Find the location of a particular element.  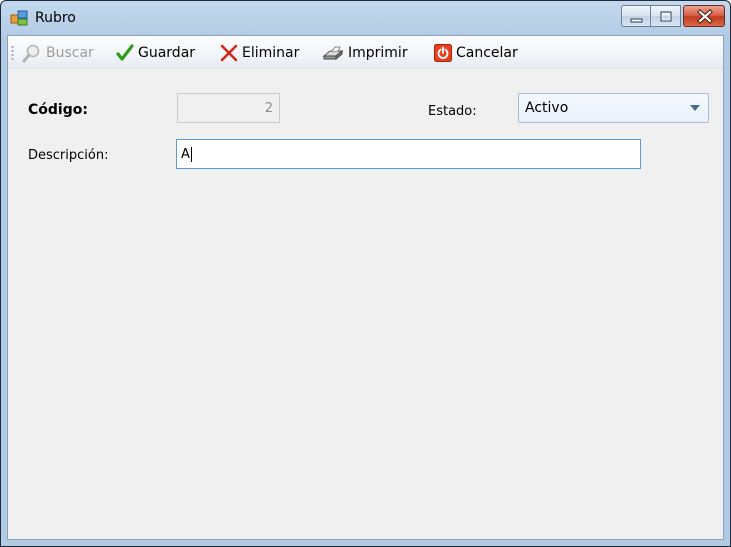

maximize-button is located at coordinates (666, 16).